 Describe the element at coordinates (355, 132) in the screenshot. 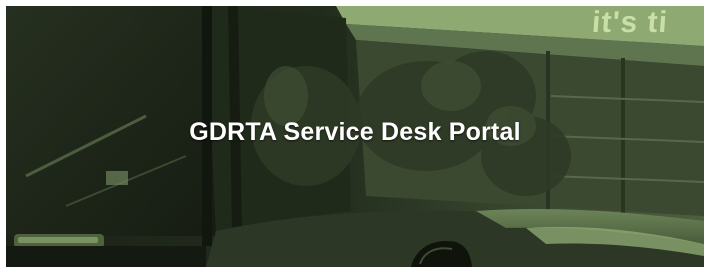

I see `page-title: GDRTA Service Desk Portal` at that location.